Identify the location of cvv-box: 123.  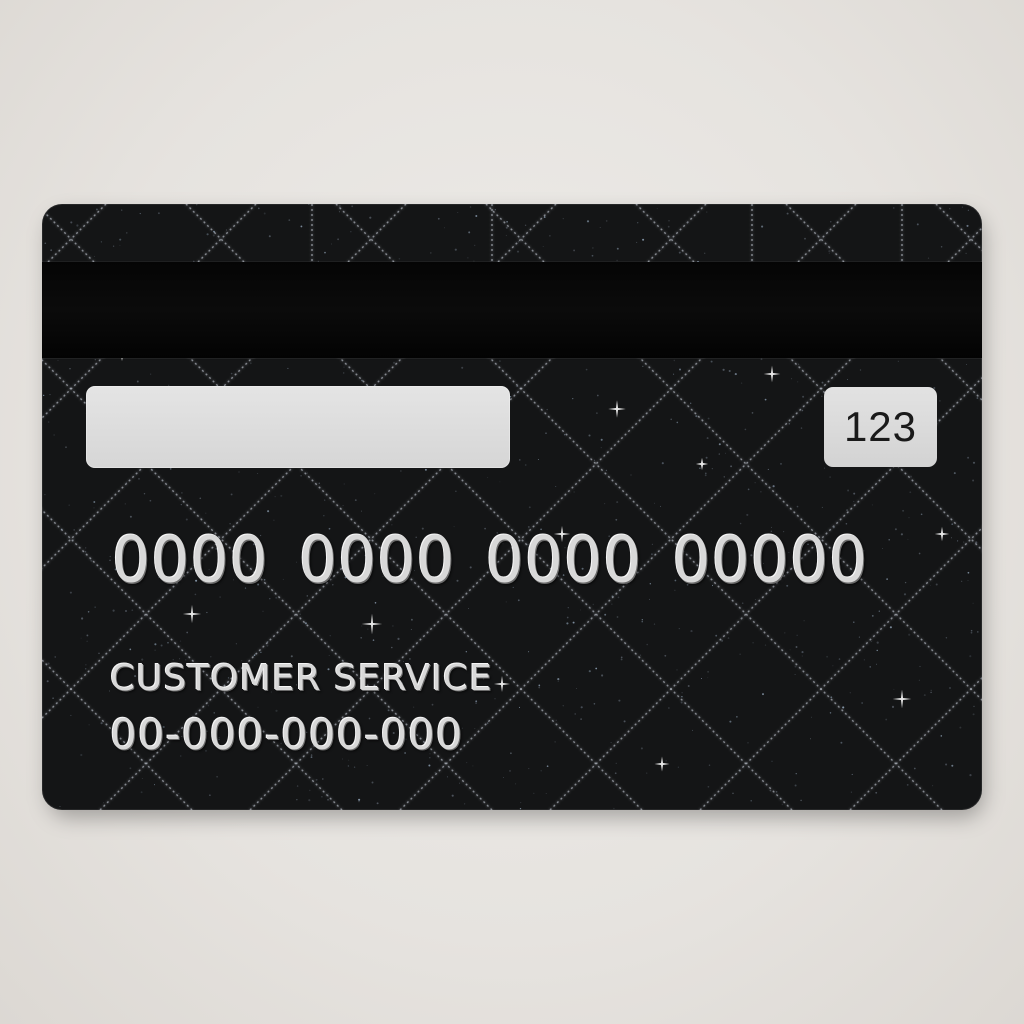
(880, 427).